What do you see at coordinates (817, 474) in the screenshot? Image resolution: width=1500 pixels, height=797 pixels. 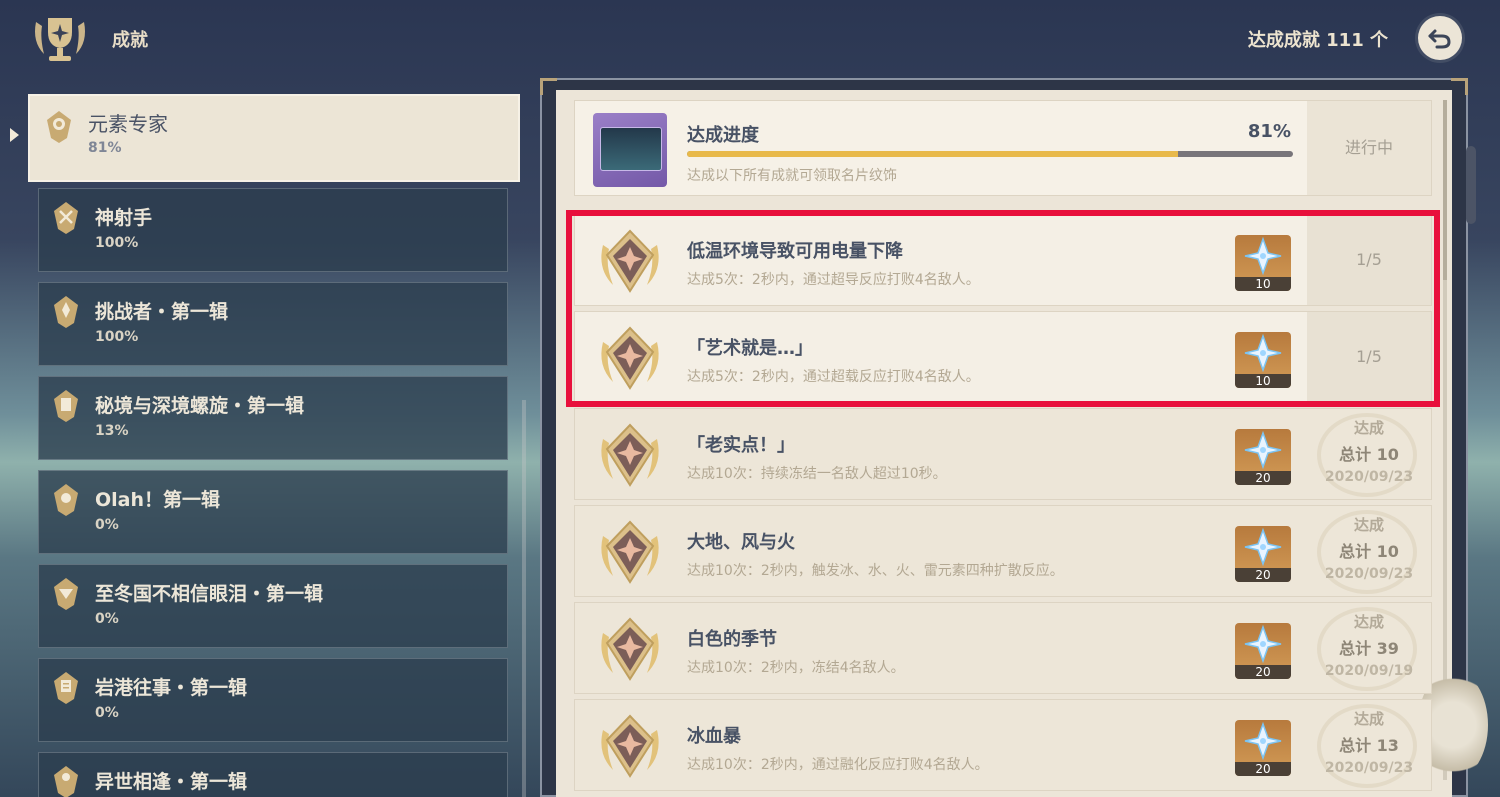 I see `achievement-description: 达成10次：持续冻结一名敌人超过10秒。` at bounding box center [817, 474].